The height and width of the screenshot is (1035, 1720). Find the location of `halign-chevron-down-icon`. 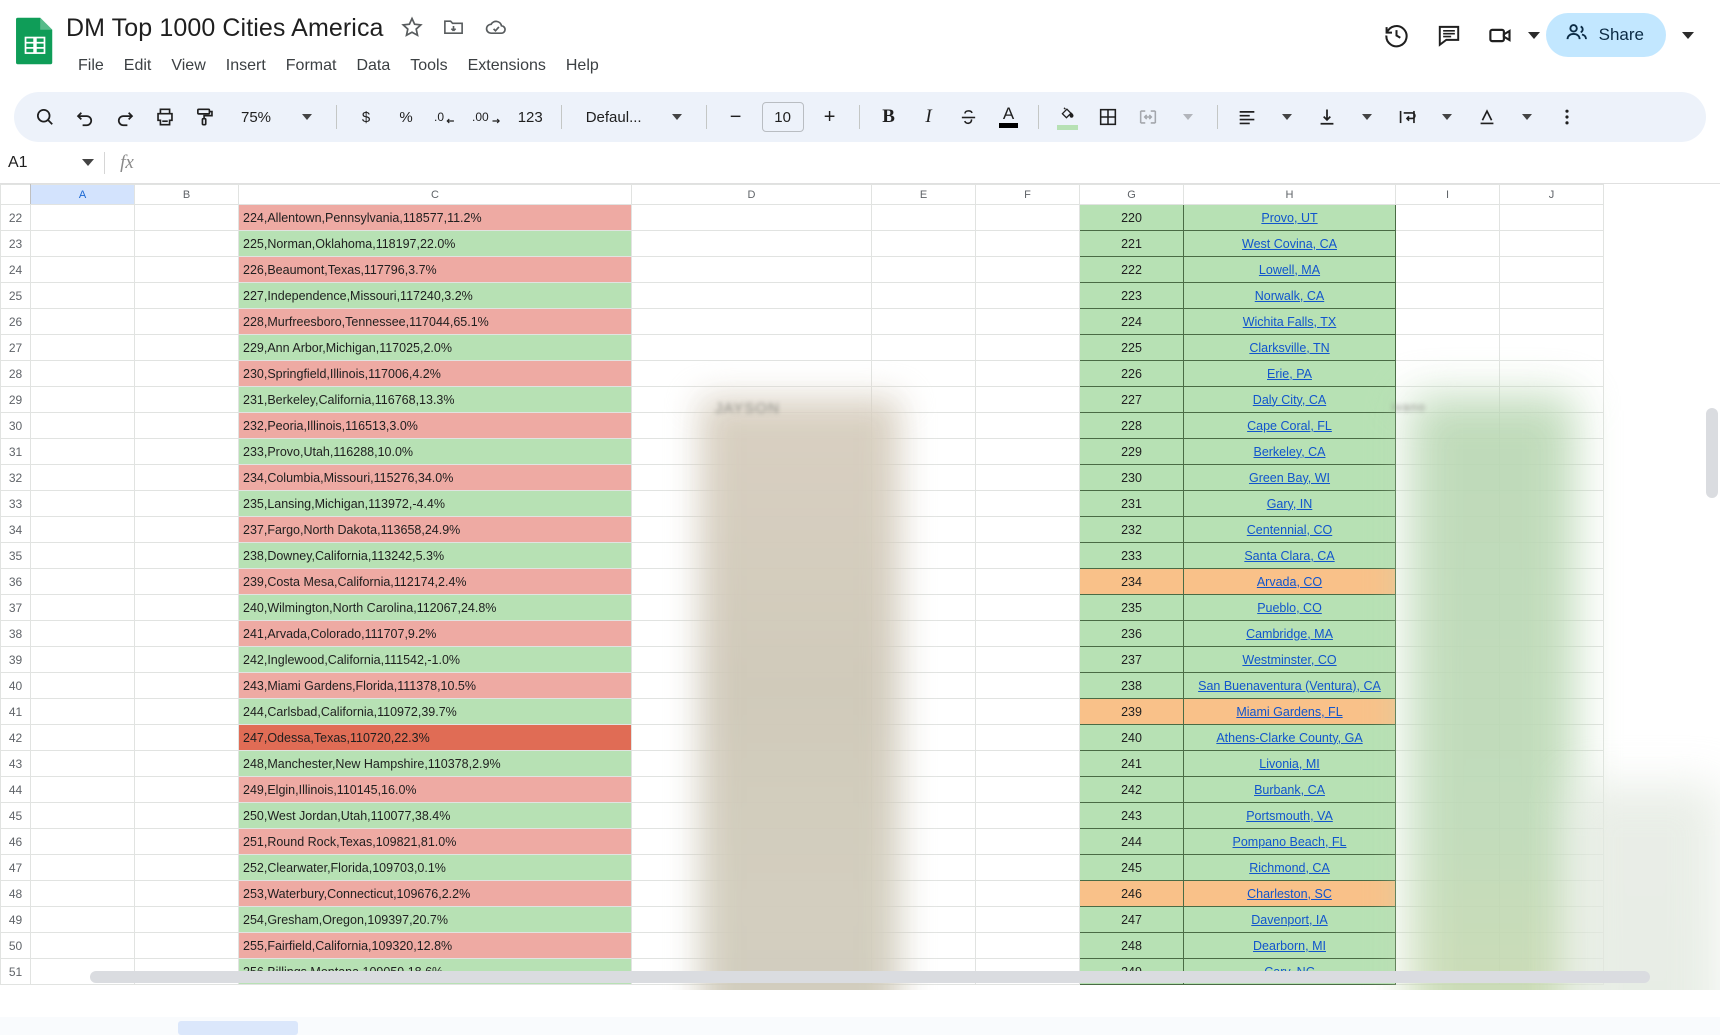

halign-chevron-down-icon is located at coordinates (1287, 117).